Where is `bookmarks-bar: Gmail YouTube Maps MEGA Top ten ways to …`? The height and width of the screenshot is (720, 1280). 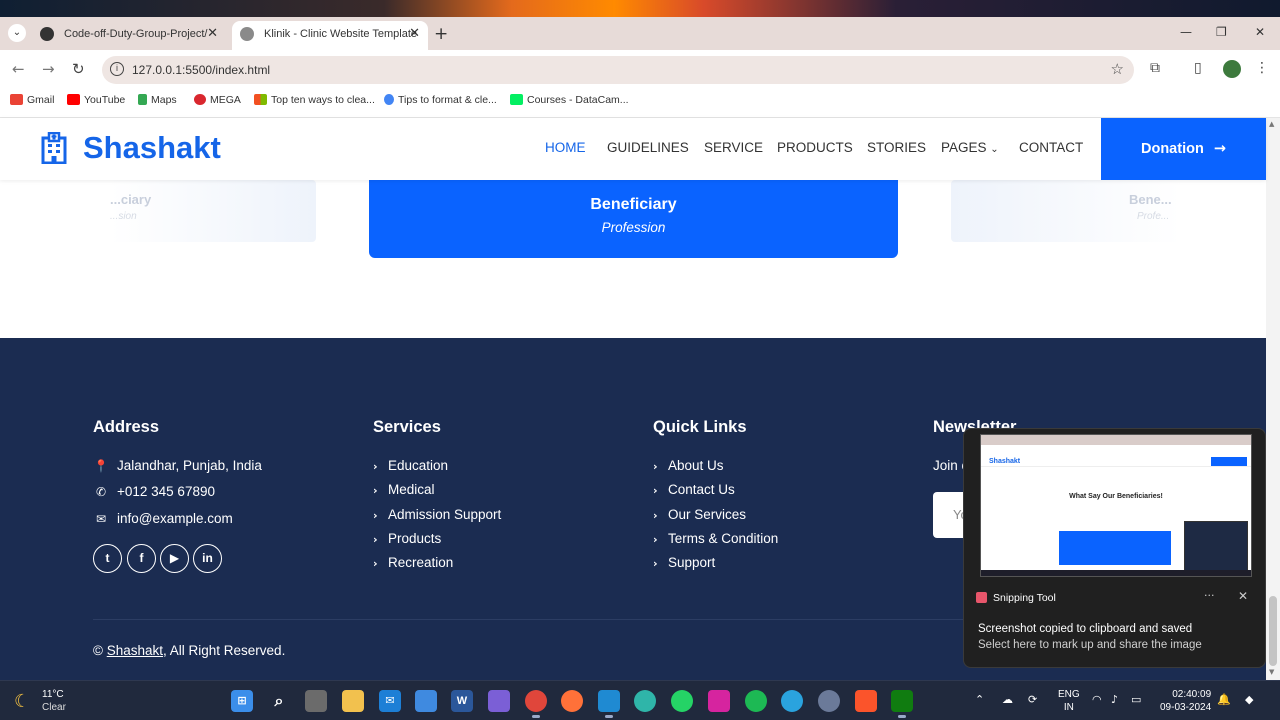 bookmarks-bar: Gmail YouTube Maps MEGA Top ten ways to … is located at coordinates (640, 103).